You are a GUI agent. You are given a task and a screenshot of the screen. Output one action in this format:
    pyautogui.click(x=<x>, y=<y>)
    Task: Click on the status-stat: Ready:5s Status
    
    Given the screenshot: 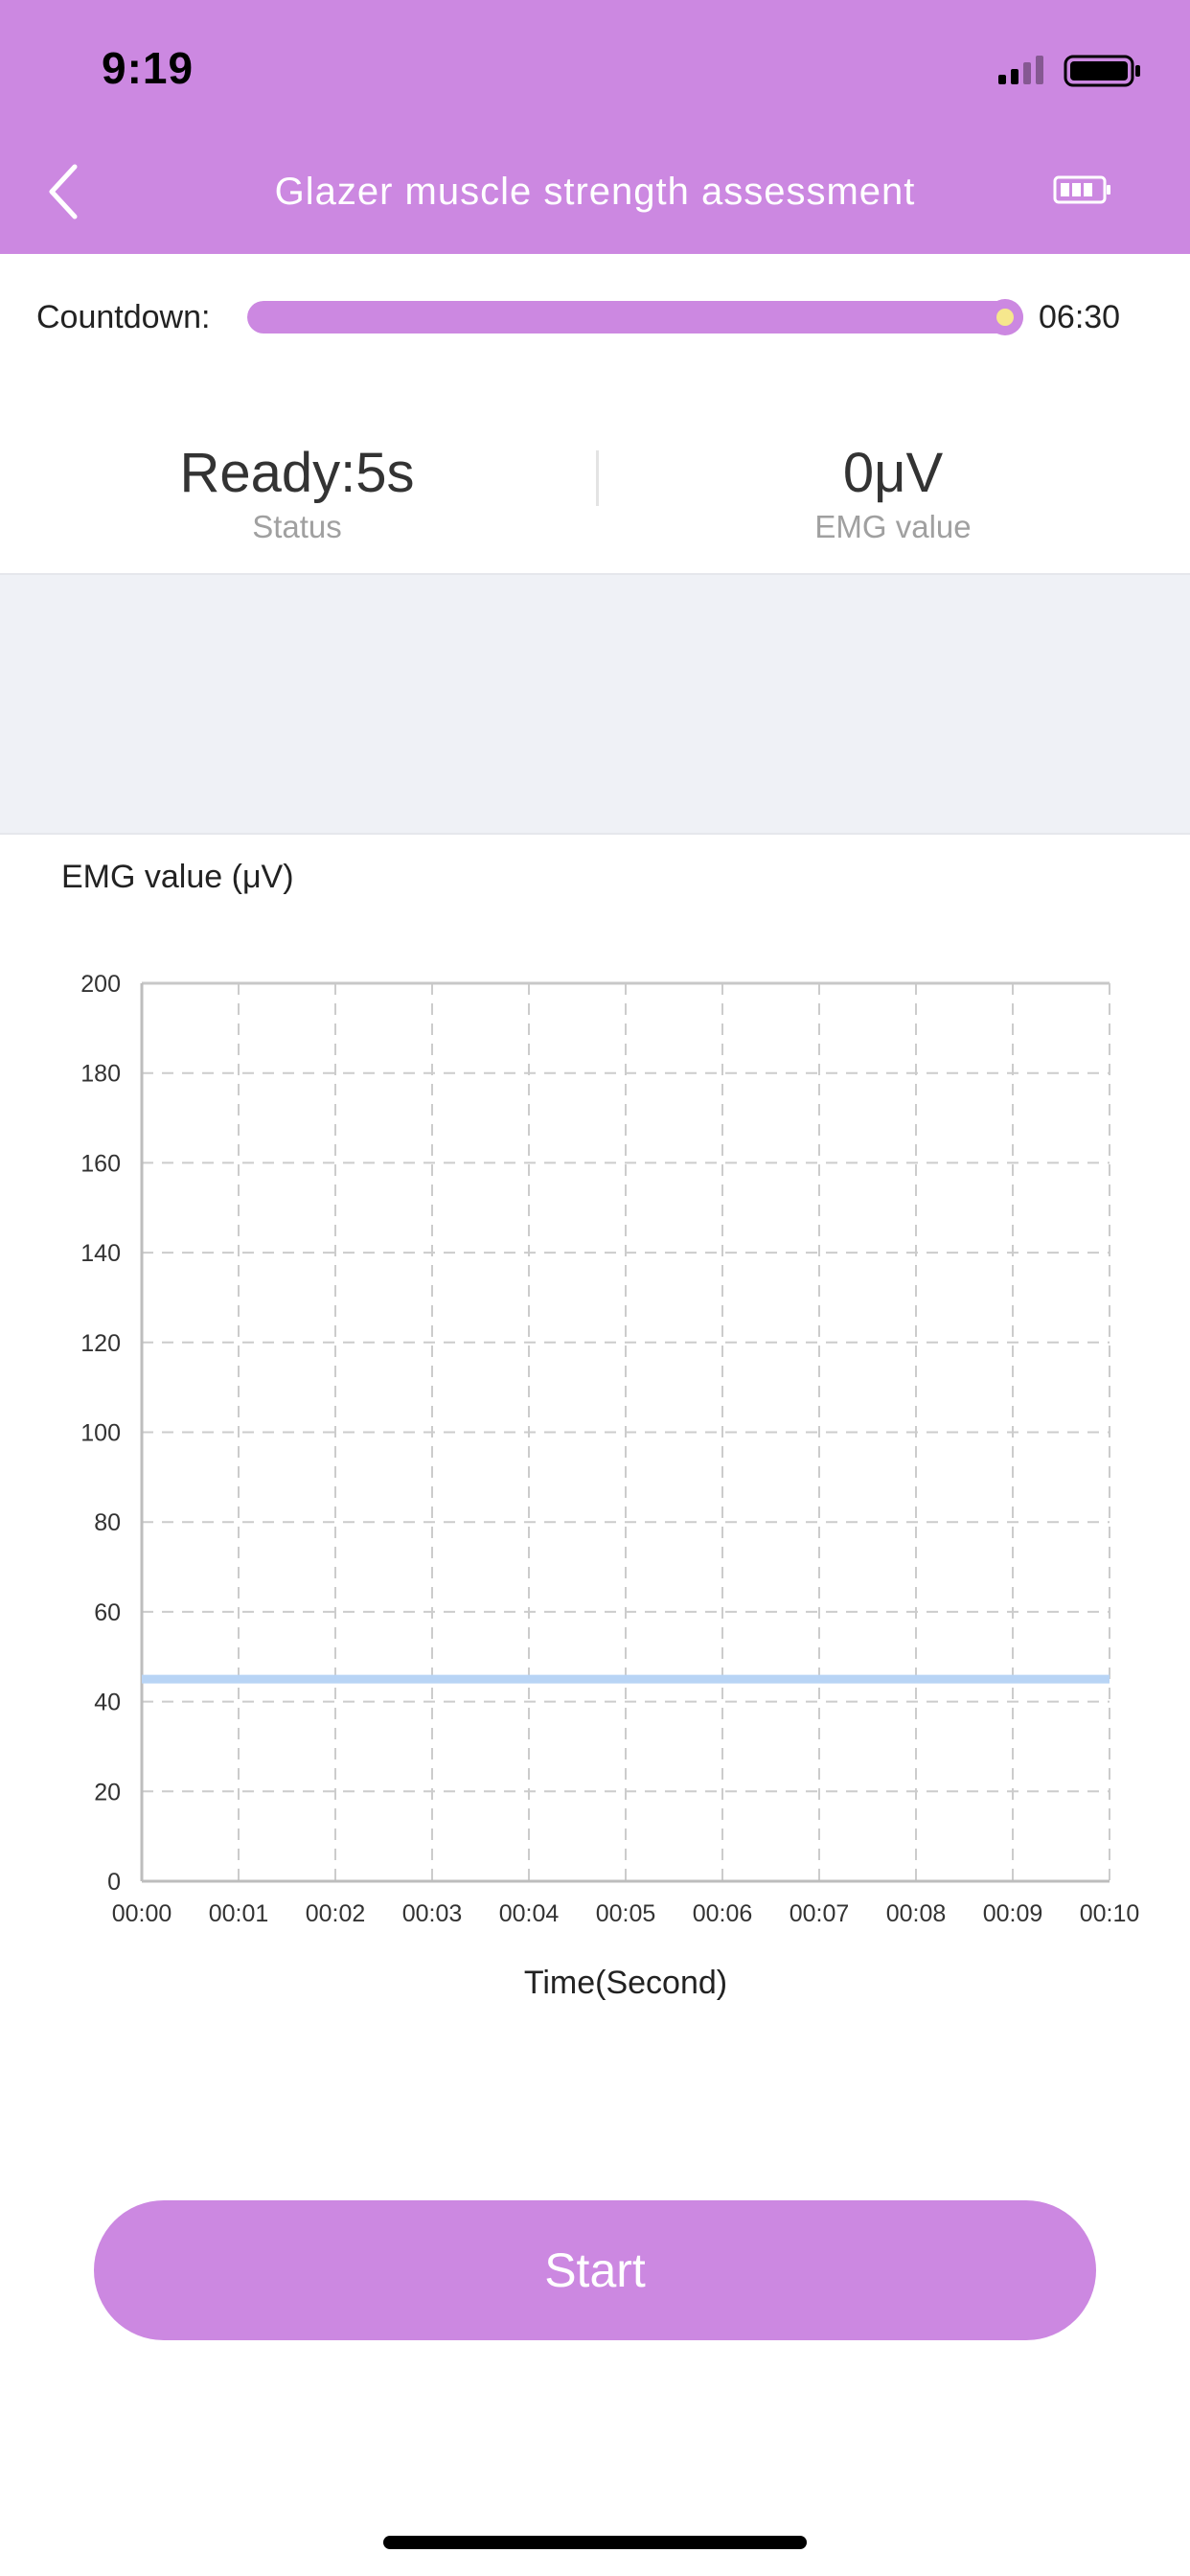 What is the action you would take?
    pyautogui.click(x=297, y=492)
    